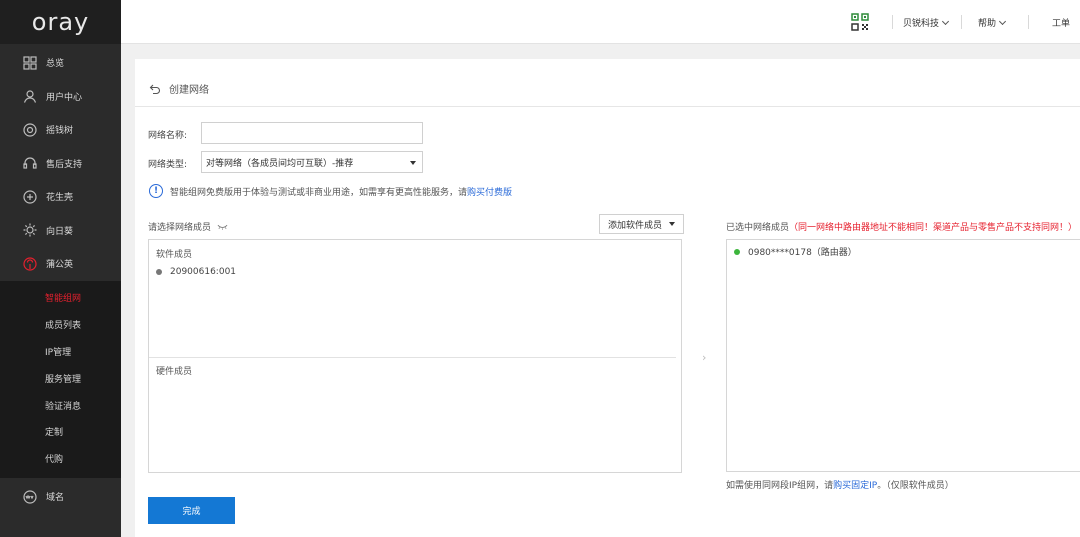  I want to click on www-icon, so click(30, 497).